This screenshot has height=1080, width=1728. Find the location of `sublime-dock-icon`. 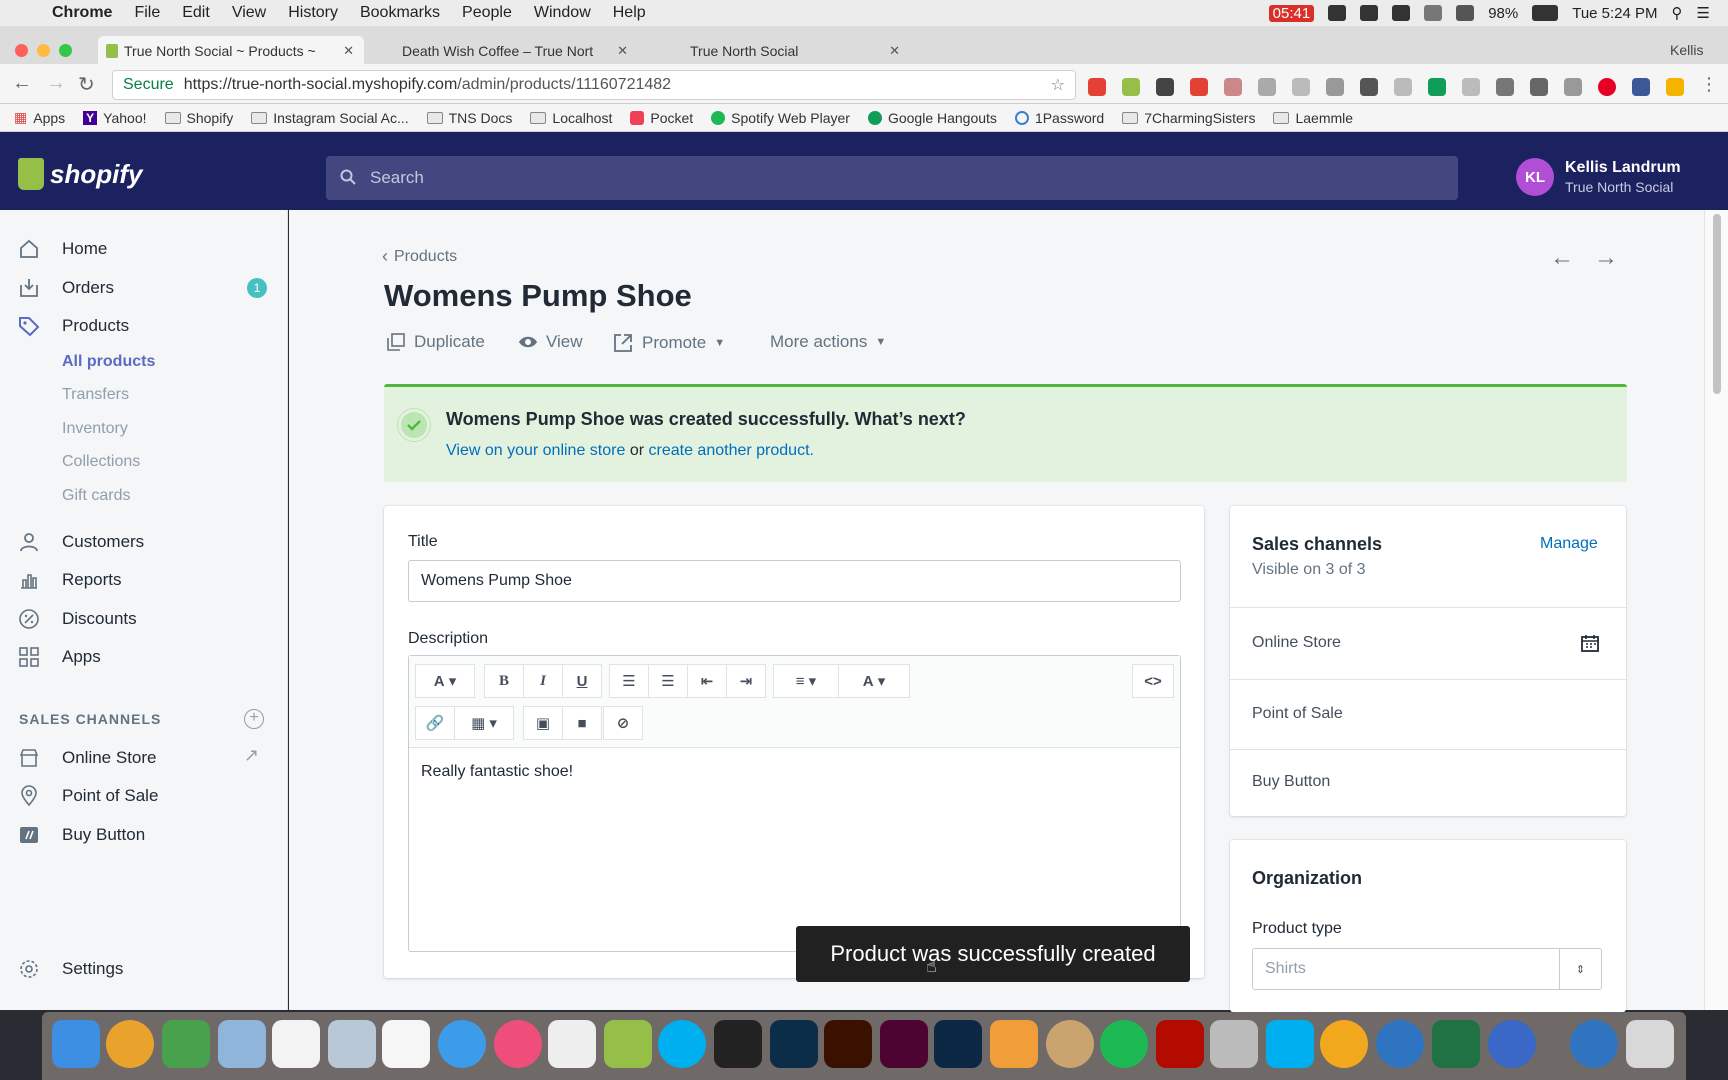

sublime-dock-icon is located at coordinates (1014, 1044).